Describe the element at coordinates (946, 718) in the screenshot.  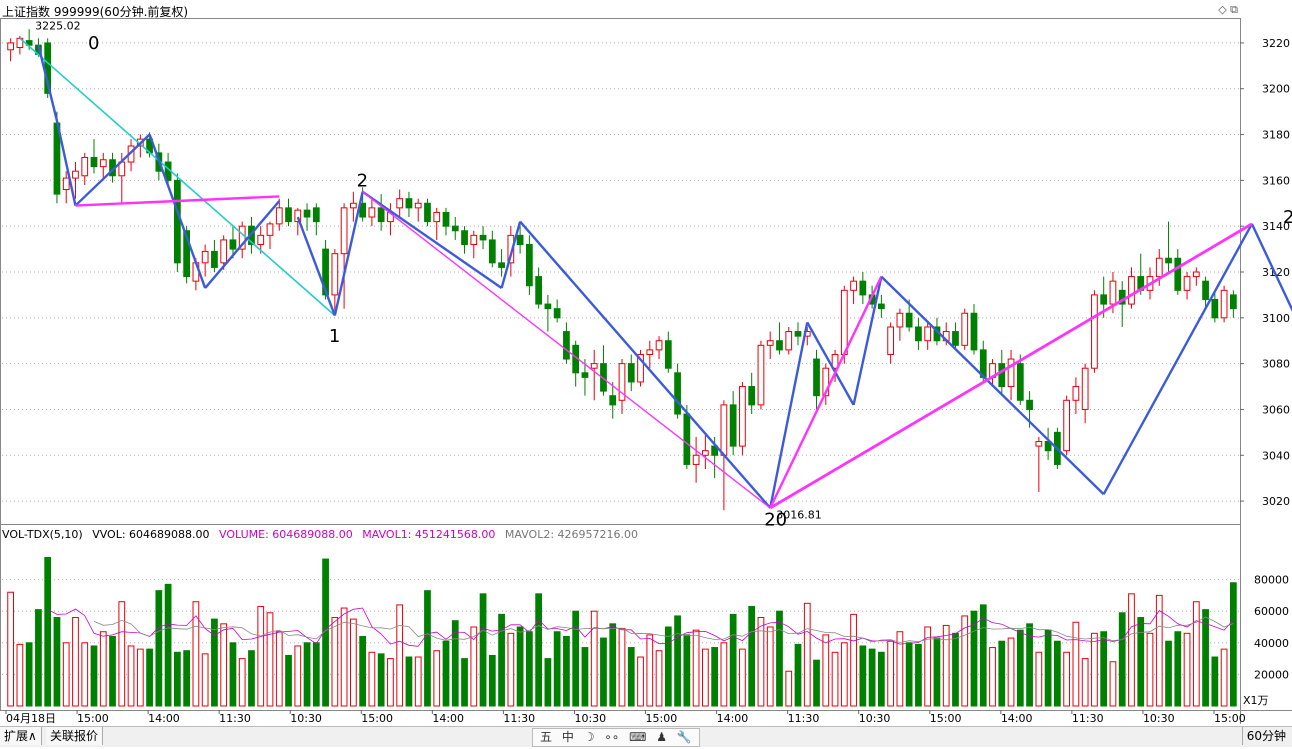
I see `time-label: 15:00` at that location.